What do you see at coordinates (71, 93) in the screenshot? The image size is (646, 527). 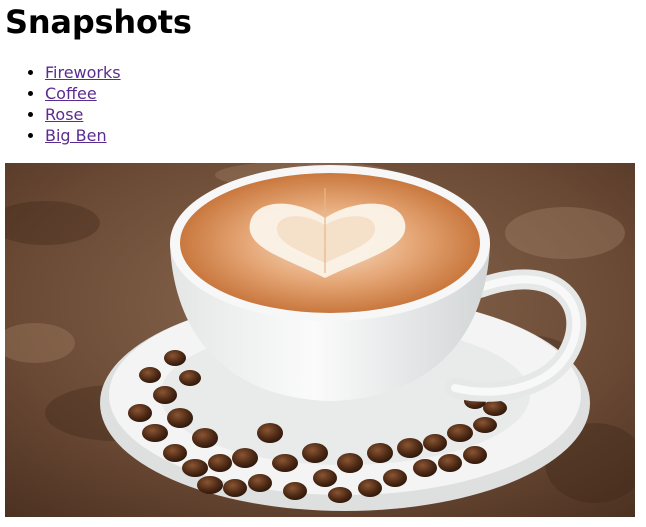 I see `link-coffee: Coffee` at bounding box center [71, 93].